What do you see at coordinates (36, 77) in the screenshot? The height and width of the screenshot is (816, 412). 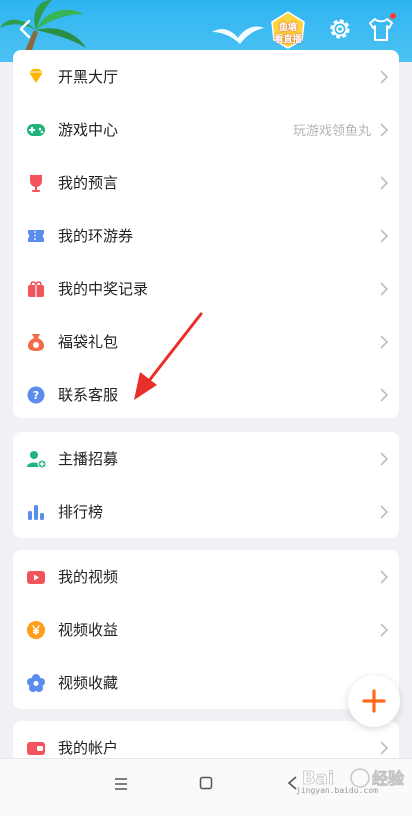 I see `diamond-icon` at bounding box center [36, 77].